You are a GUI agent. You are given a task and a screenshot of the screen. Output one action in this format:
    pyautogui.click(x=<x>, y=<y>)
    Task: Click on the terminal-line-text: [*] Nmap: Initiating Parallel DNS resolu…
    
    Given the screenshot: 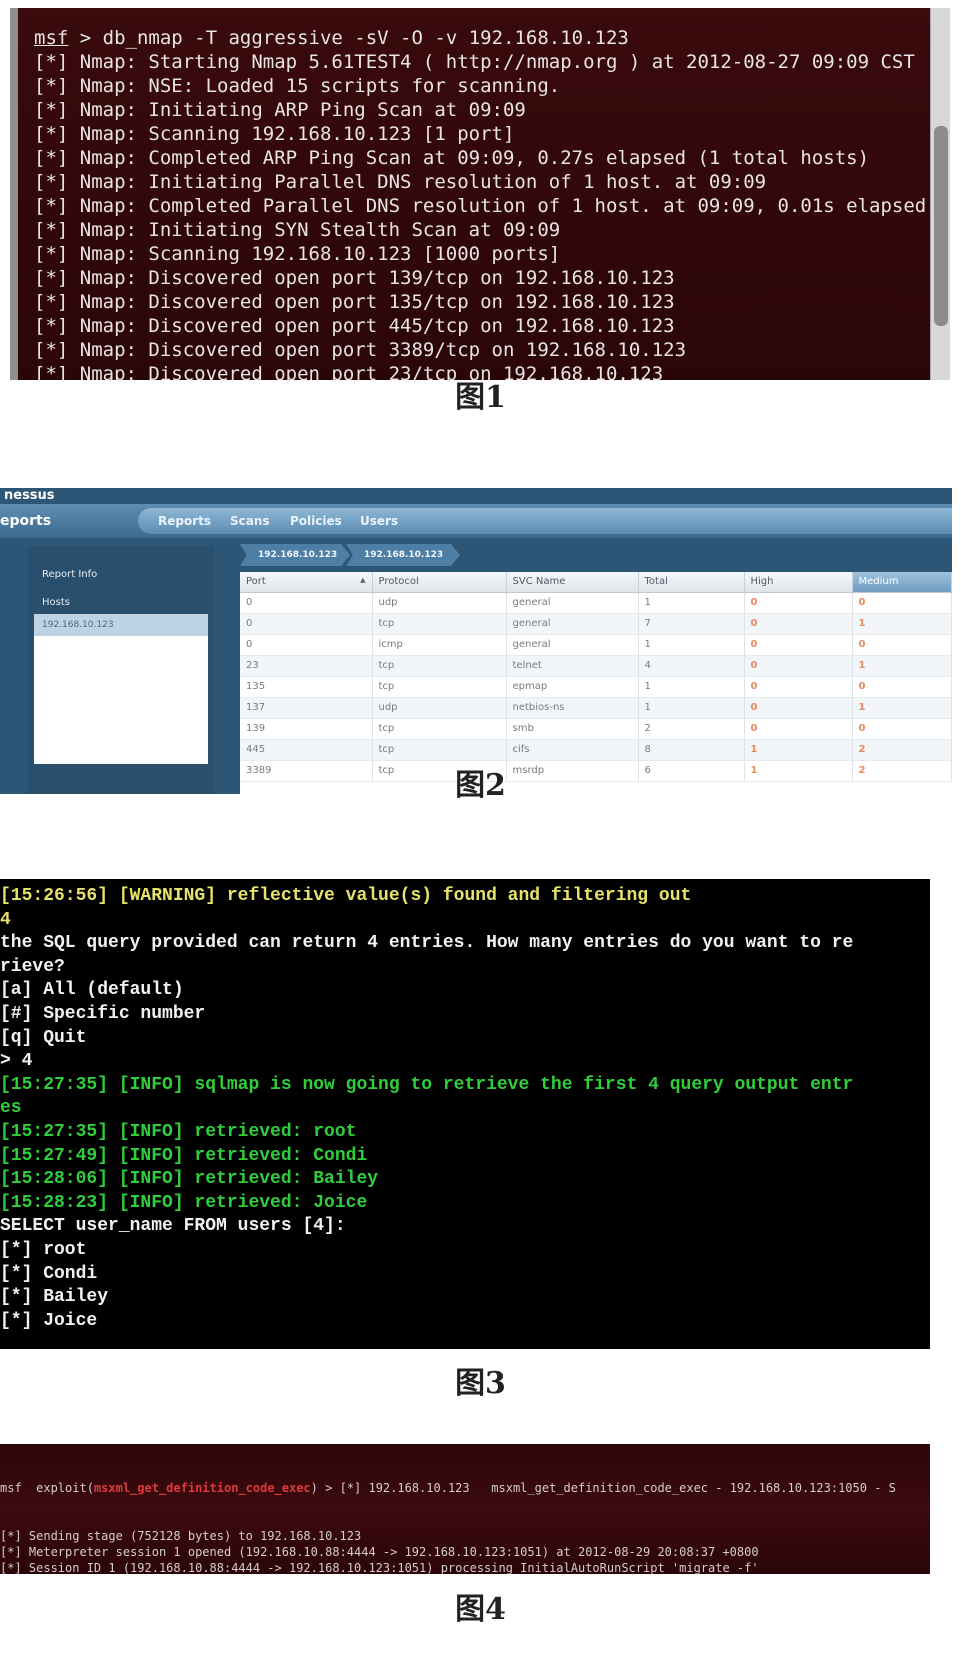 What is the action you would take?
    pyautogui.click(x=400, y=182)
    